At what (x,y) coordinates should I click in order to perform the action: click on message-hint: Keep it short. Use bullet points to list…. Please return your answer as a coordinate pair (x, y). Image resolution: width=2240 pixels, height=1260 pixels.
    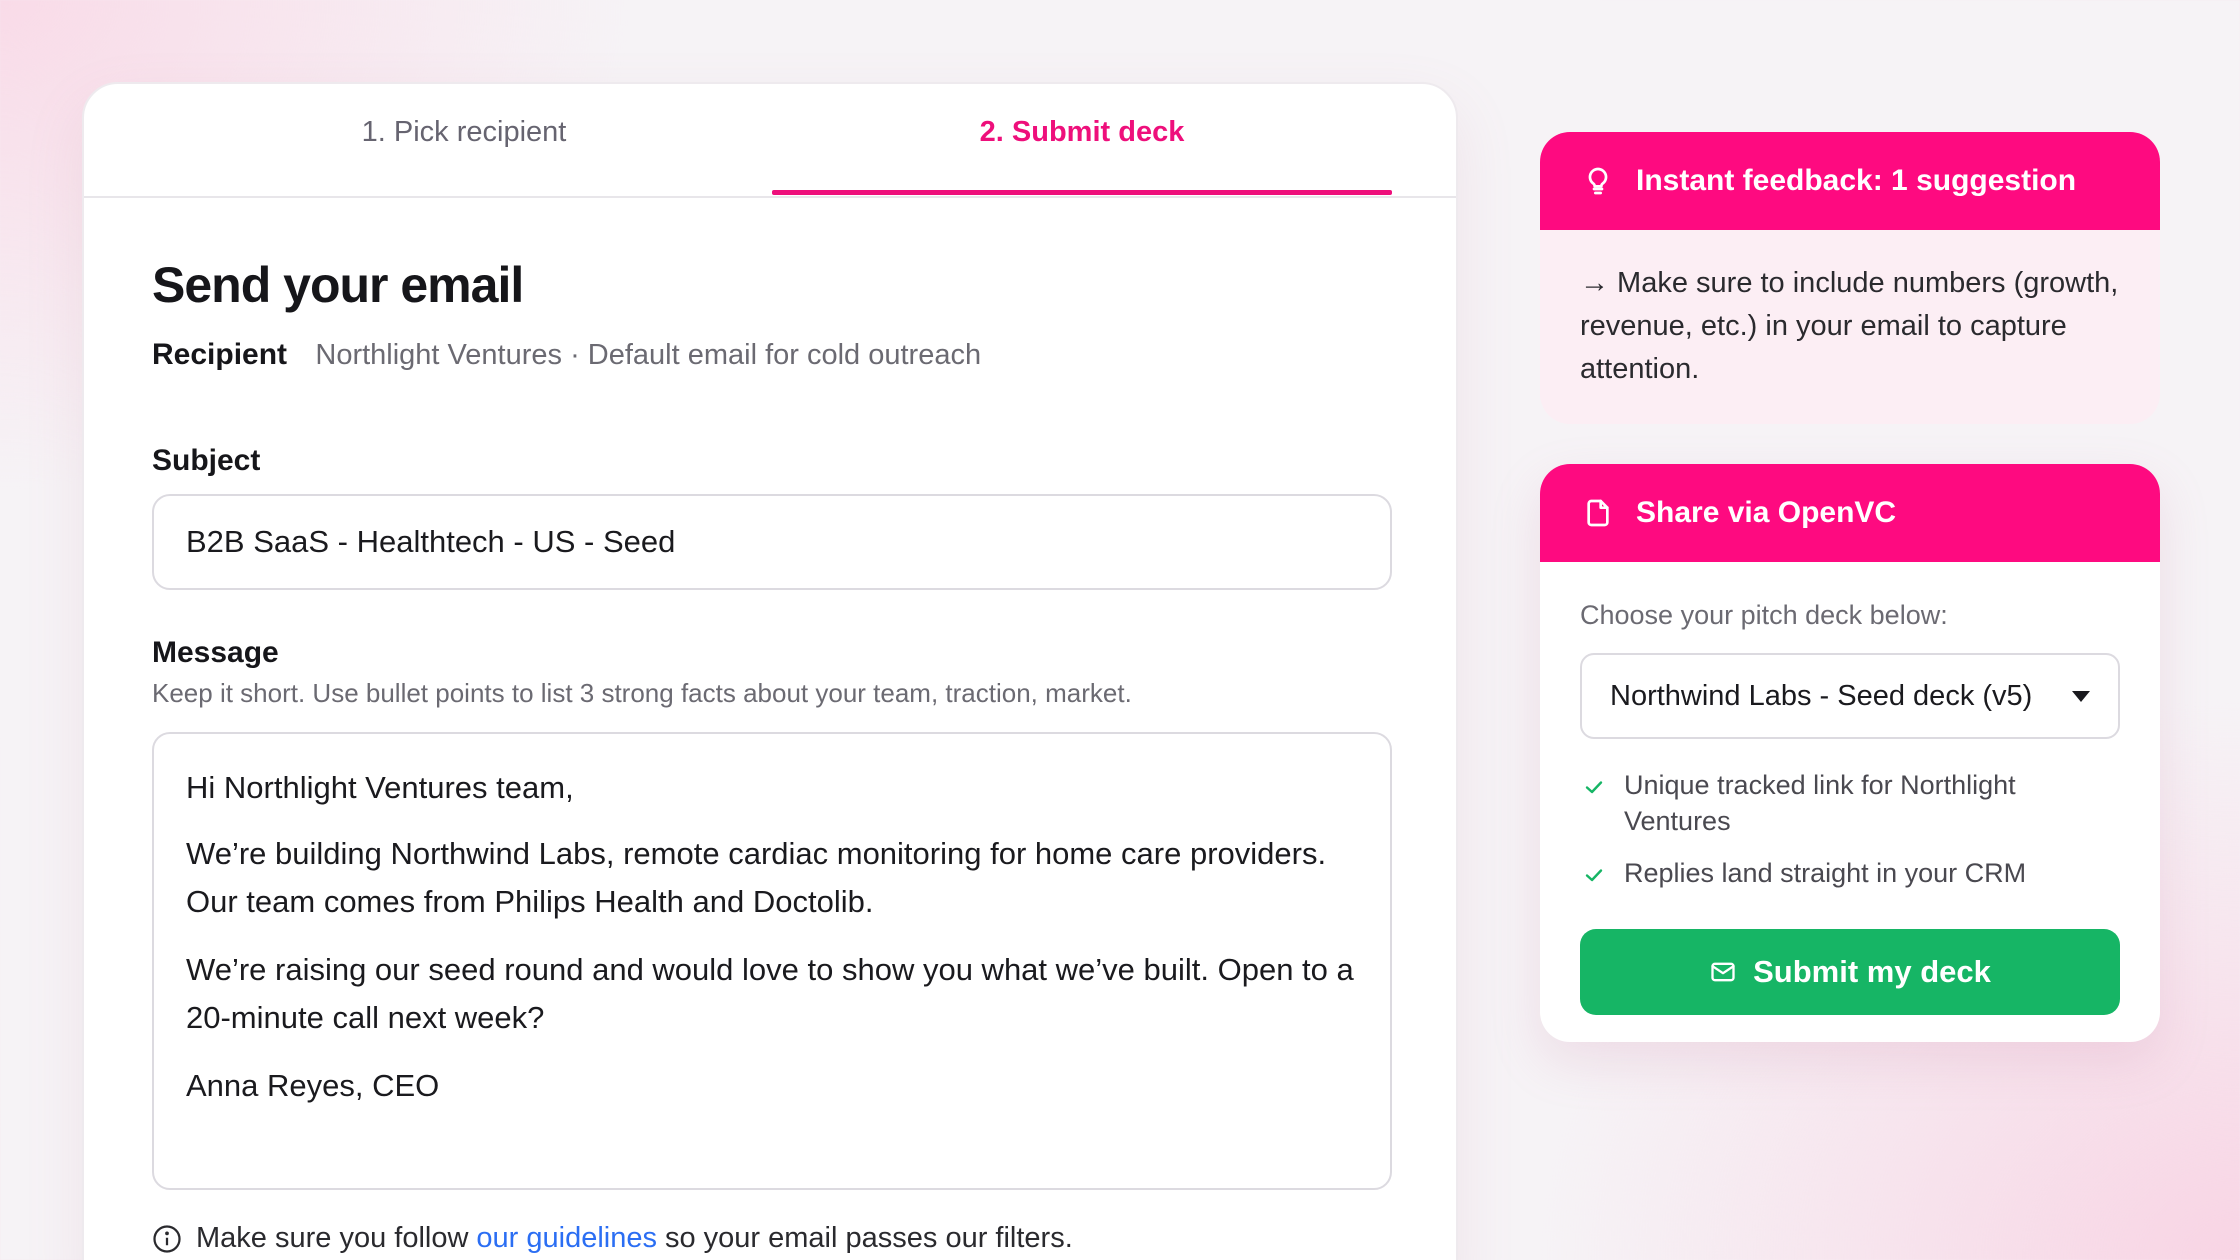
    Looking at the image, I should click on (642, 693).